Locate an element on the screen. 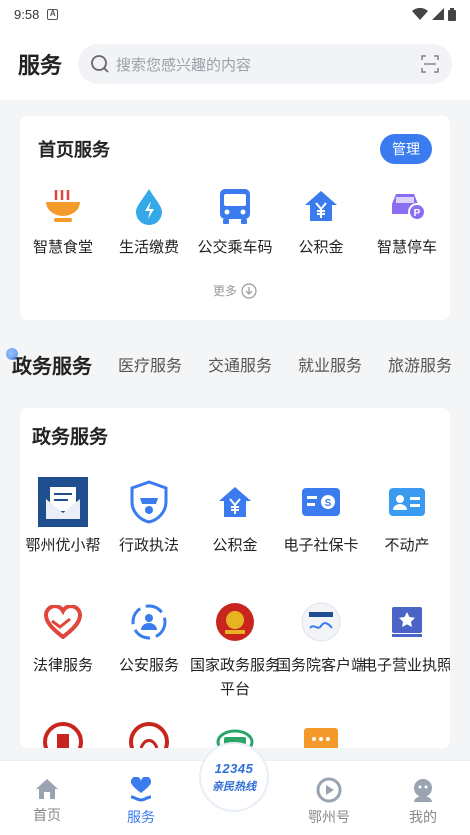 This screenshot has width=470, height=835. chevron-down-circle-icon is located at coordinates (249, 290).